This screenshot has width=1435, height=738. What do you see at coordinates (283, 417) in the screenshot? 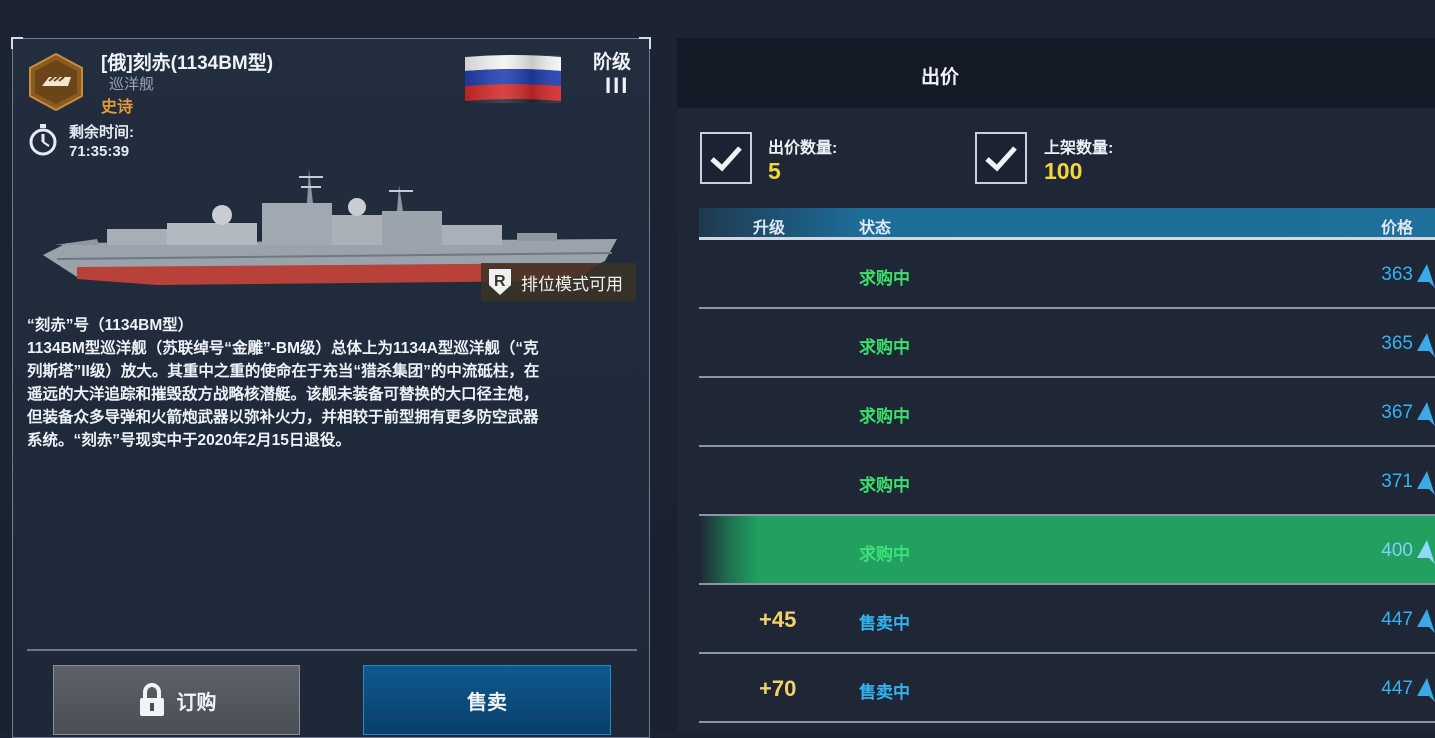
I see `description-line: 但装备众多导弹和火箭炮武器以弥补火力，并相较于前型拥有更多防空武器` at bounding box center [283, 417].